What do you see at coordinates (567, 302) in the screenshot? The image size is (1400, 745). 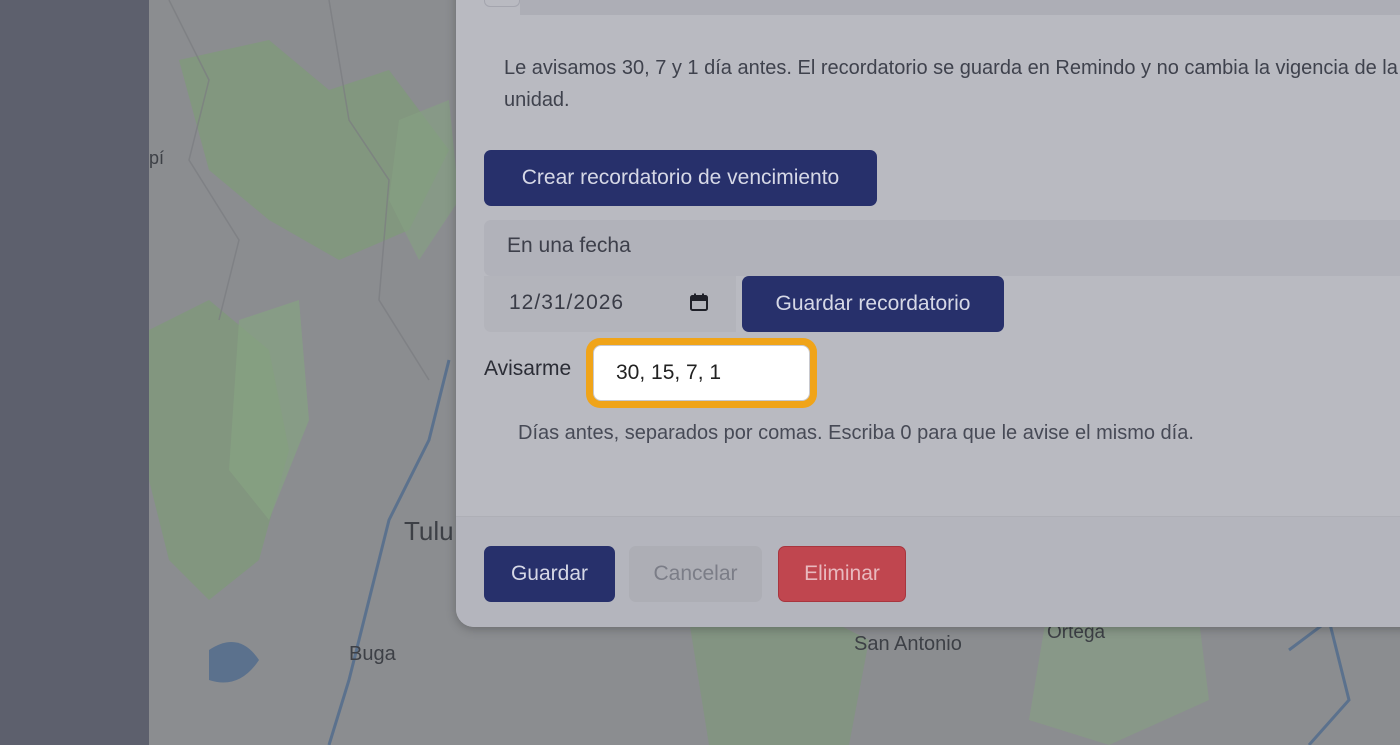 I see `date-value: 12/31/2026` at bounding box center [567, 302].